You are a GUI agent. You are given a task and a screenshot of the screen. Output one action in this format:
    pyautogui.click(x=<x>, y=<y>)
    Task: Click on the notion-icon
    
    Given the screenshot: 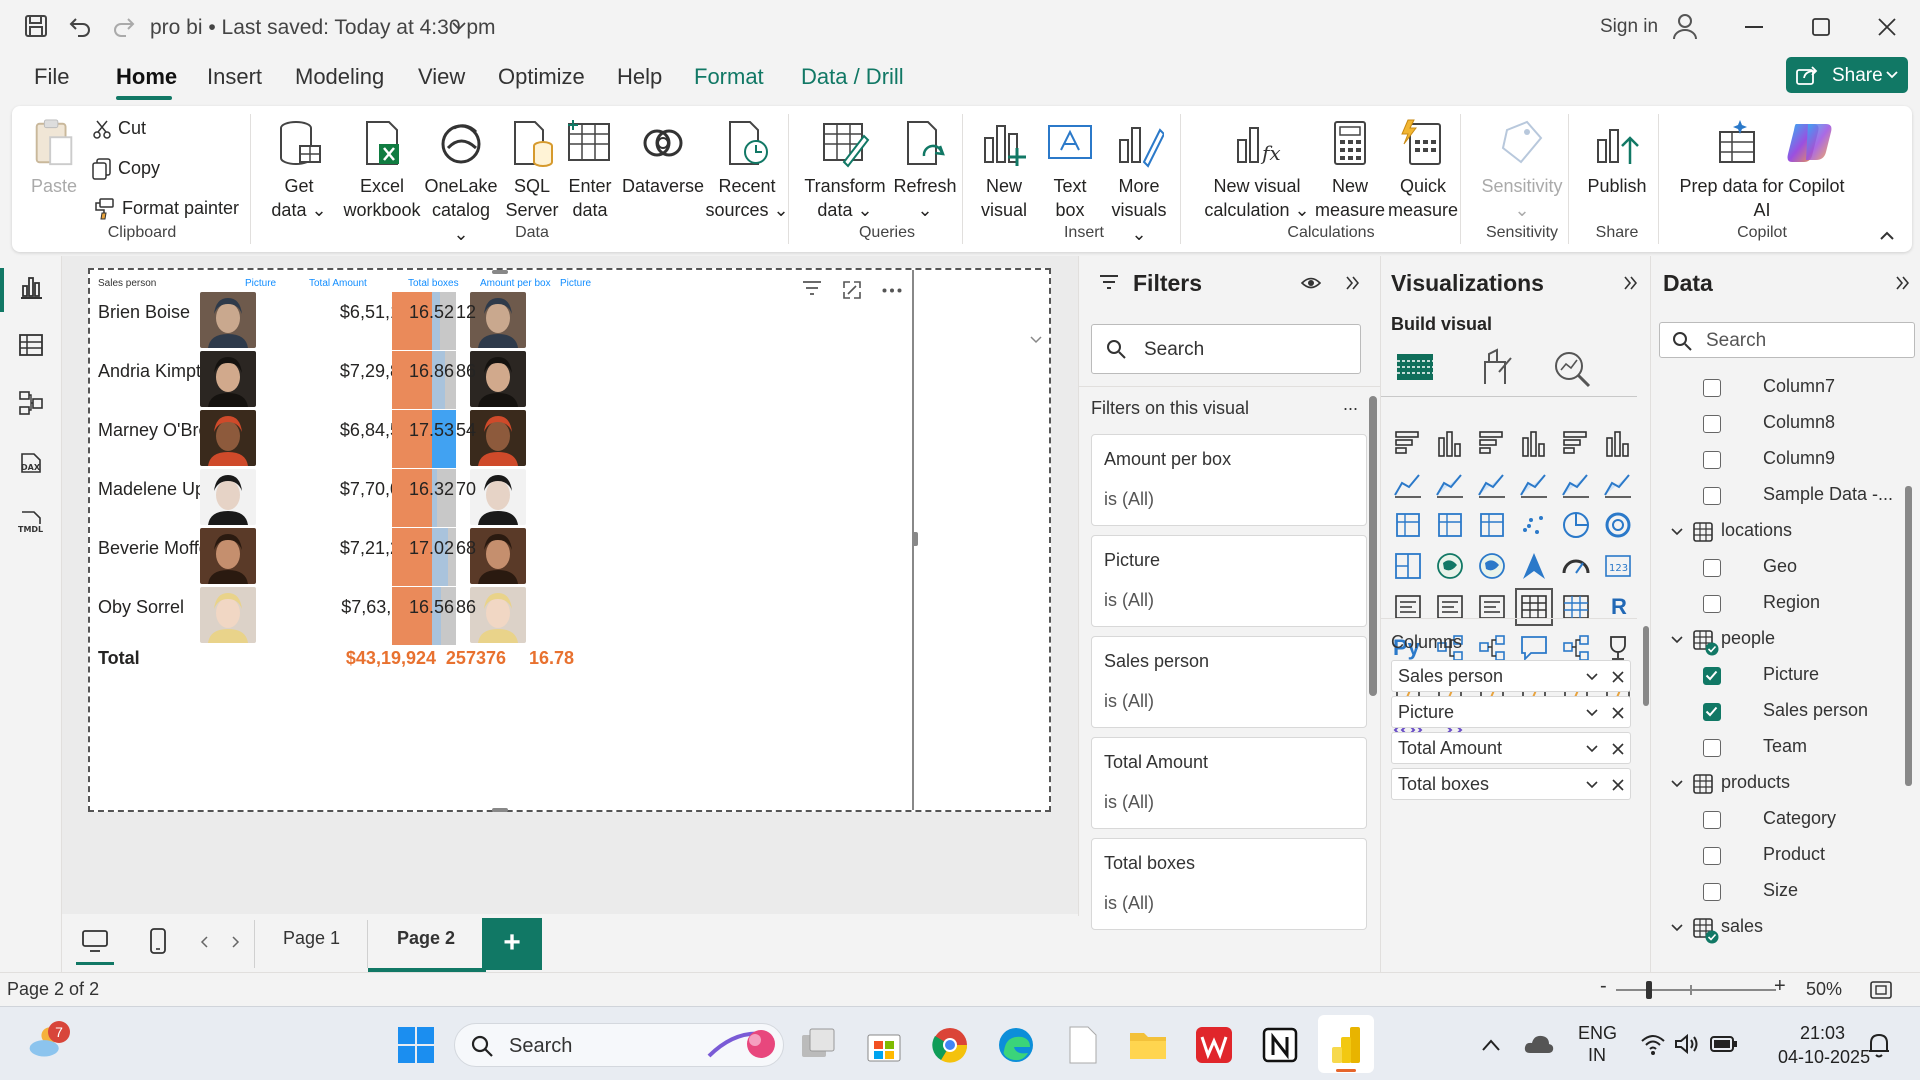 What is the action you would take?
    pyautogui.click(x=1280, y=1045)
    